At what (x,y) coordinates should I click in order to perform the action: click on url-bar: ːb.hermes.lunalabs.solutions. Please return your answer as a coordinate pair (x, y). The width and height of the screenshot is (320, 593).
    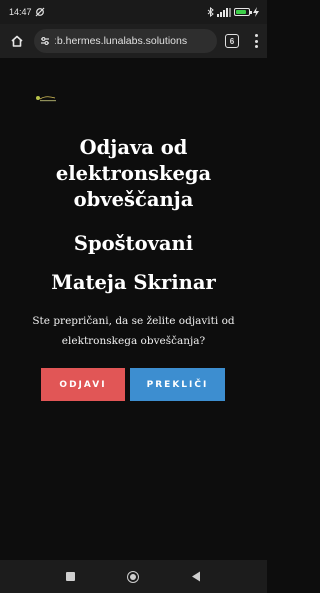
    Looking at the image, I should click on (125, 41).